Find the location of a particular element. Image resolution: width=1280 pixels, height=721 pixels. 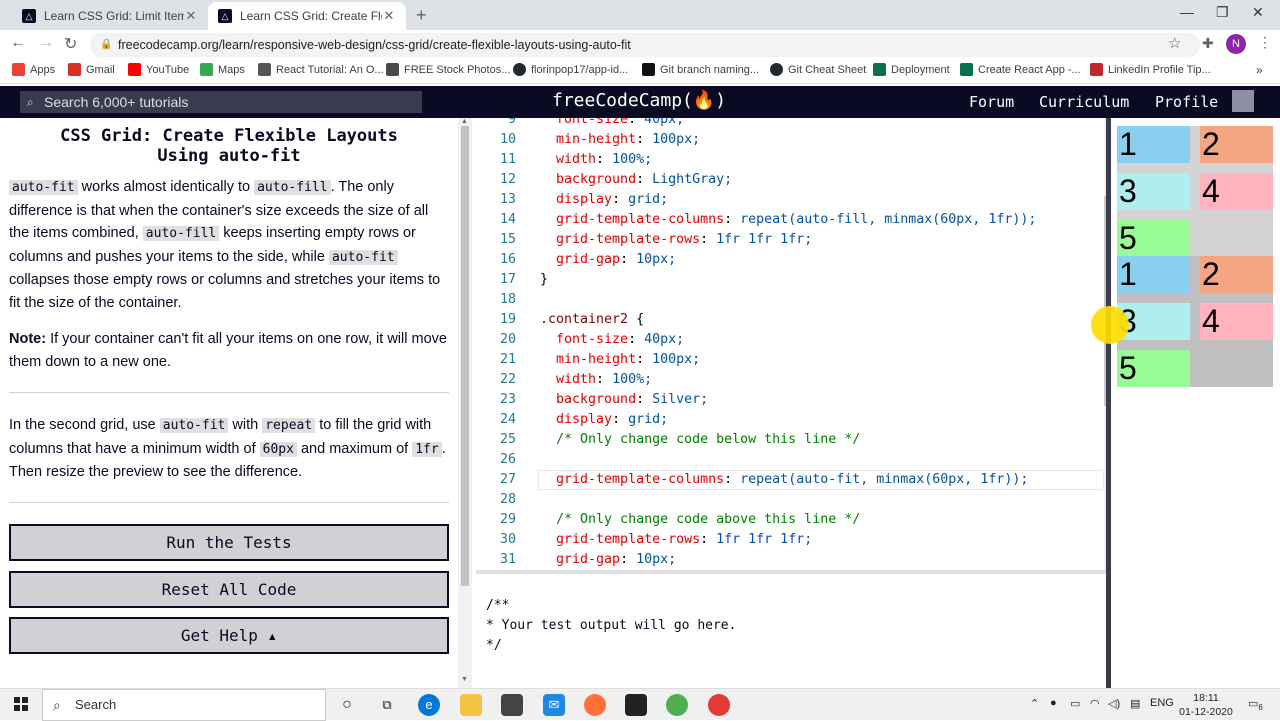

bookmark-git-cheat-sheet: Git Cheat Sheet is located at coordinates (818, 69).